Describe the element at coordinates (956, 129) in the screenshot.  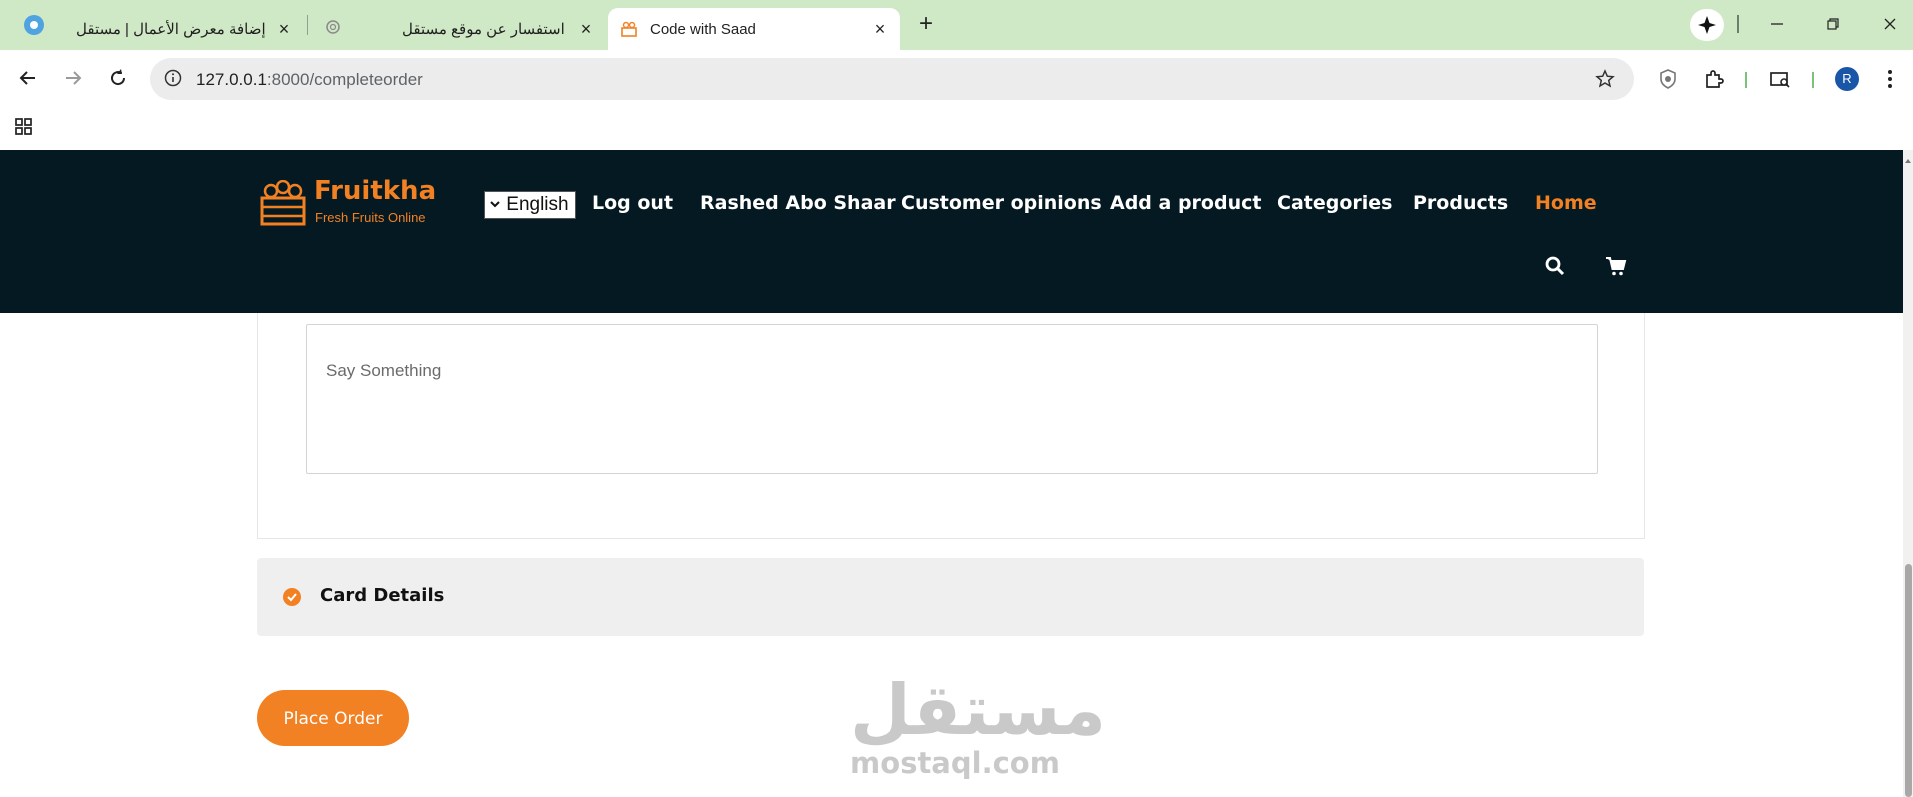
I see `bookmarks-bar` at that location.